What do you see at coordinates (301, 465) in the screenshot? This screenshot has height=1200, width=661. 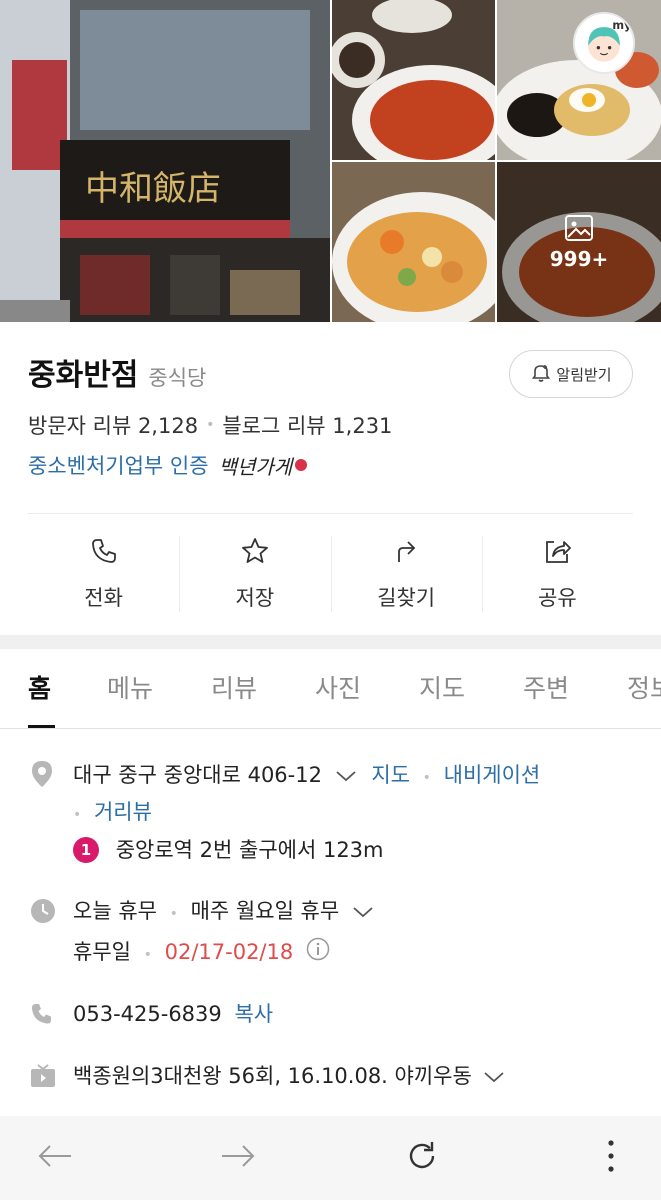 I see `certification-seal-icon` at bounding box center [301, 465].